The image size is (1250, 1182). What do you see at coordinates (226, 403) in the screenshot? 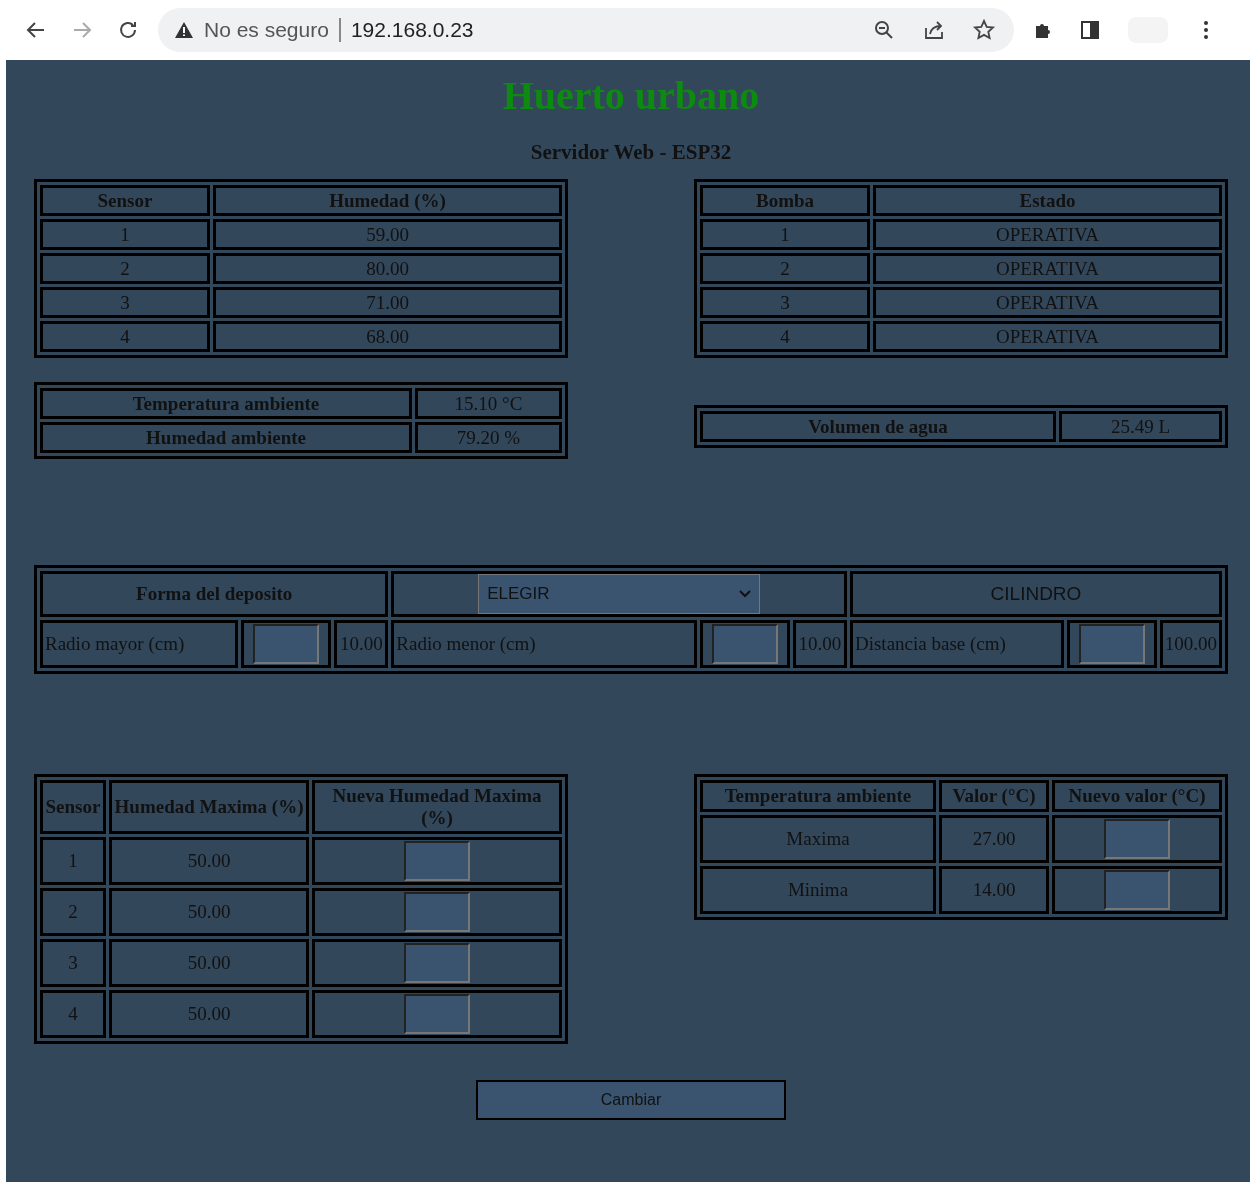
I see `row-header: Temperatura ambiente` at bounding box center [226, 403].